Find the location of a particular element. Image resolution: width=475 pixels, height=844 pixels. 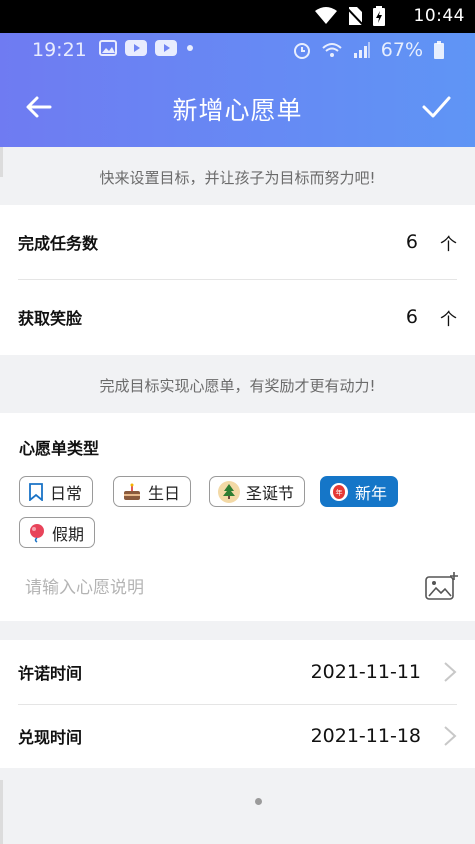

alarm-icon is located at coordinates (301, 51).